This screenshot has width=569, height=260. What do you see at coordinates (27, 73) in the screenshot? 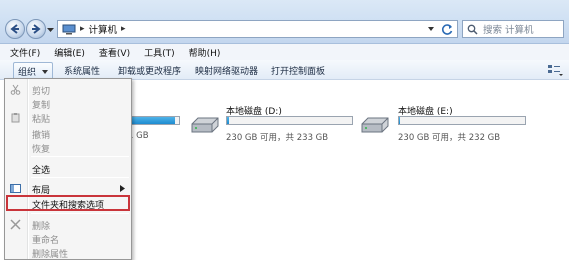
I see `organize-label: 组织` at bounding box center [27, 73].